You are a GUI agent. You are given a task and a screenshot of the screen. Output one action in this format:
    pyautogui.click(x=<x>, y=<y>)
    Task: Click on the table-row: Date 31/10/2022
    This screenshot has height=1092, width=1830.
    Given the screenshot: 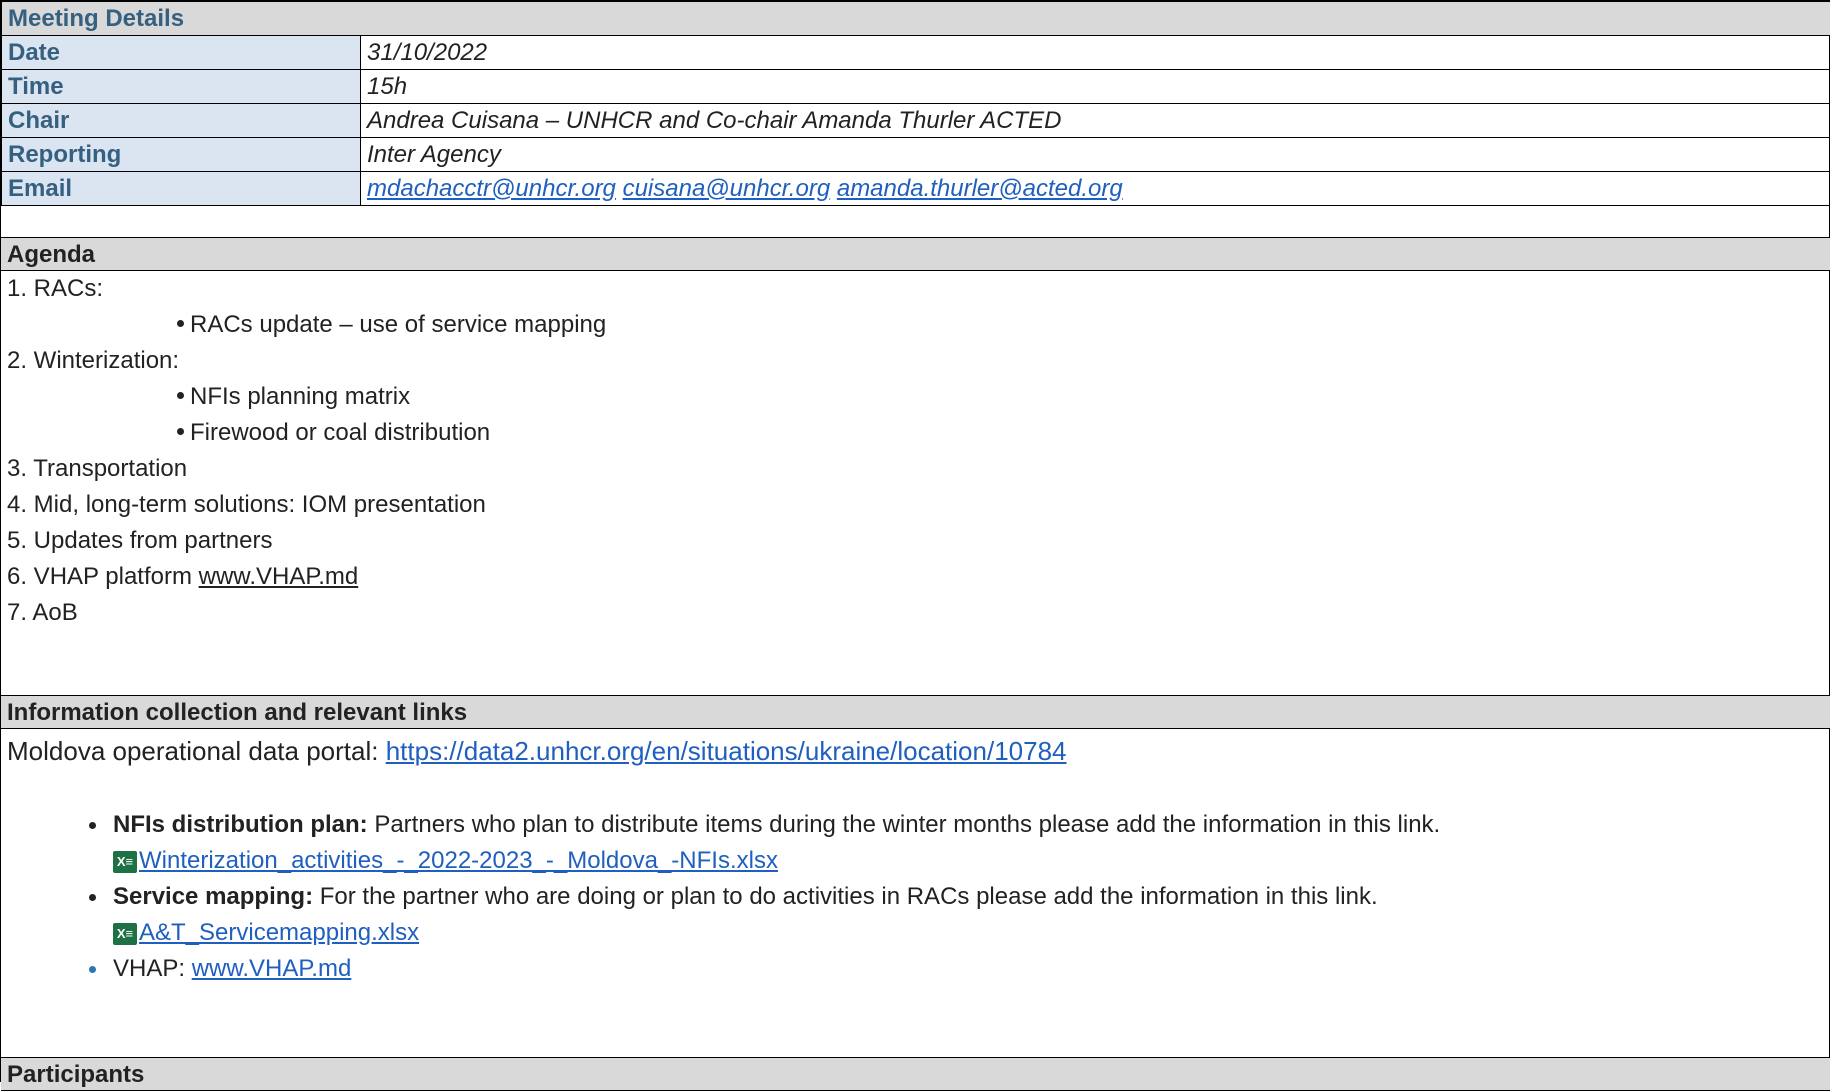 What is the action you would take?
    pyautogui.click(x=916, y=53)
    